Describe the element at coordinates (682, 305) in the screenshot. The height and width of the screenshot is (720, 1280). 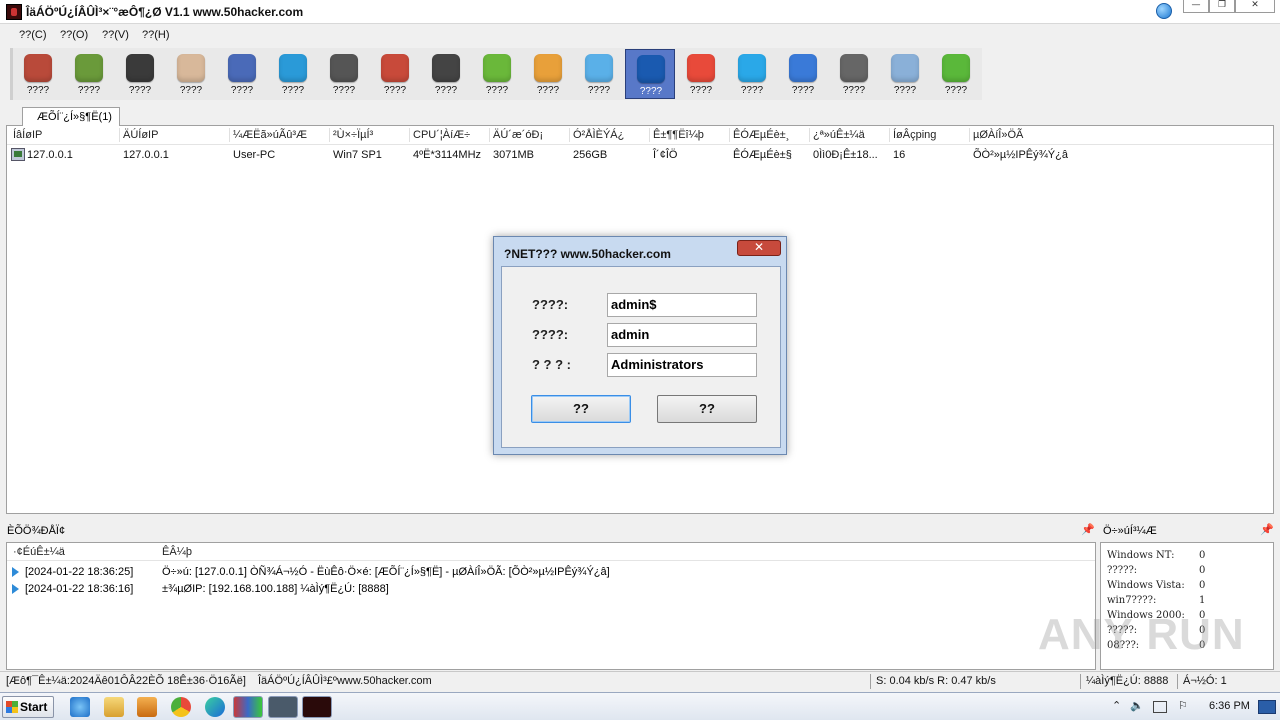
I see `username-field: admin$` at that location.